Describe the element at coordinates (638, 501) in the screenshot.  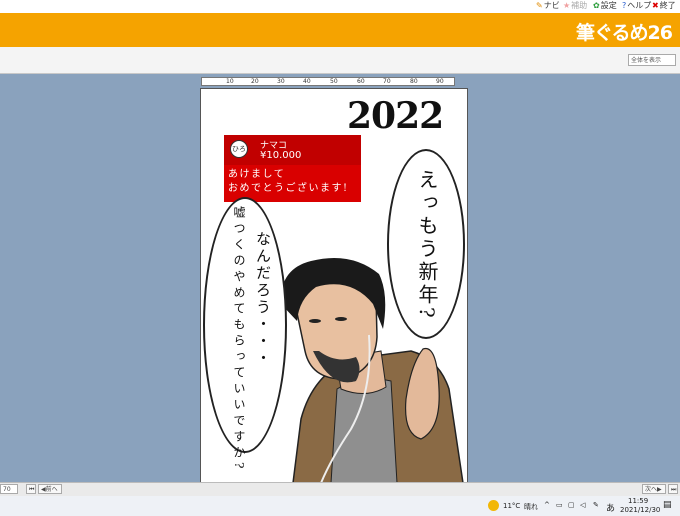
I see `clock-time: 11:59` at that location.